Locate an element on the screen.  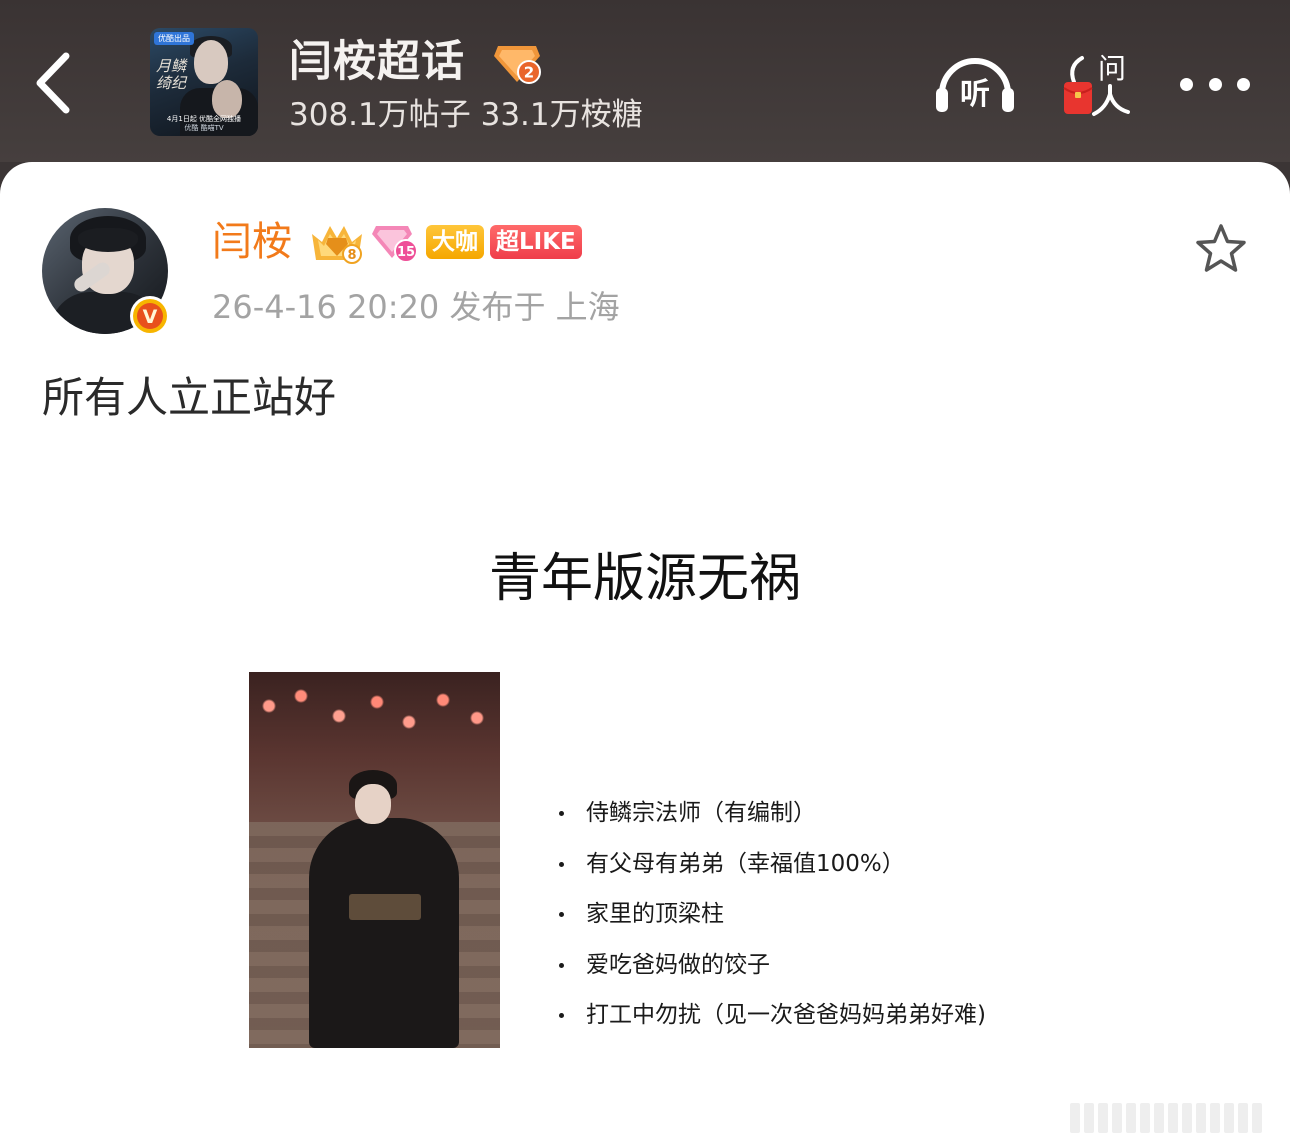
daka-badge: 大咖 is located at coordinates (455, 242).